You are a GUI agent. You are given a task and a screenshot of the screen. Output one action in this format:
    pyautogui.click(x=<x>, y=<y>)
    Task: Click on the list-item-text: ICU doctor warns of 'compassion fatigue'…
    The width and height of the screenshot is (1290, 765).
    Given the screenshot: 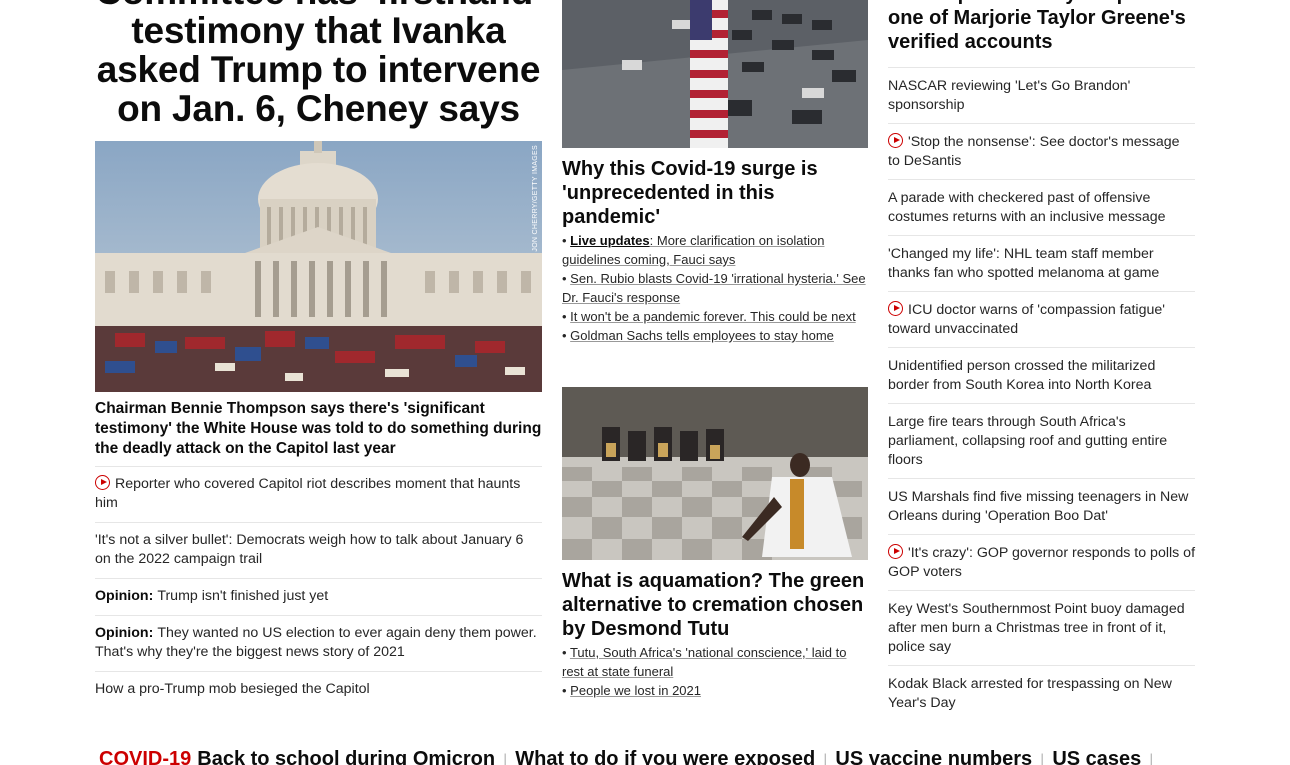 What is the action you would take?
    pyautogui.click(x=1026, y=319)
    